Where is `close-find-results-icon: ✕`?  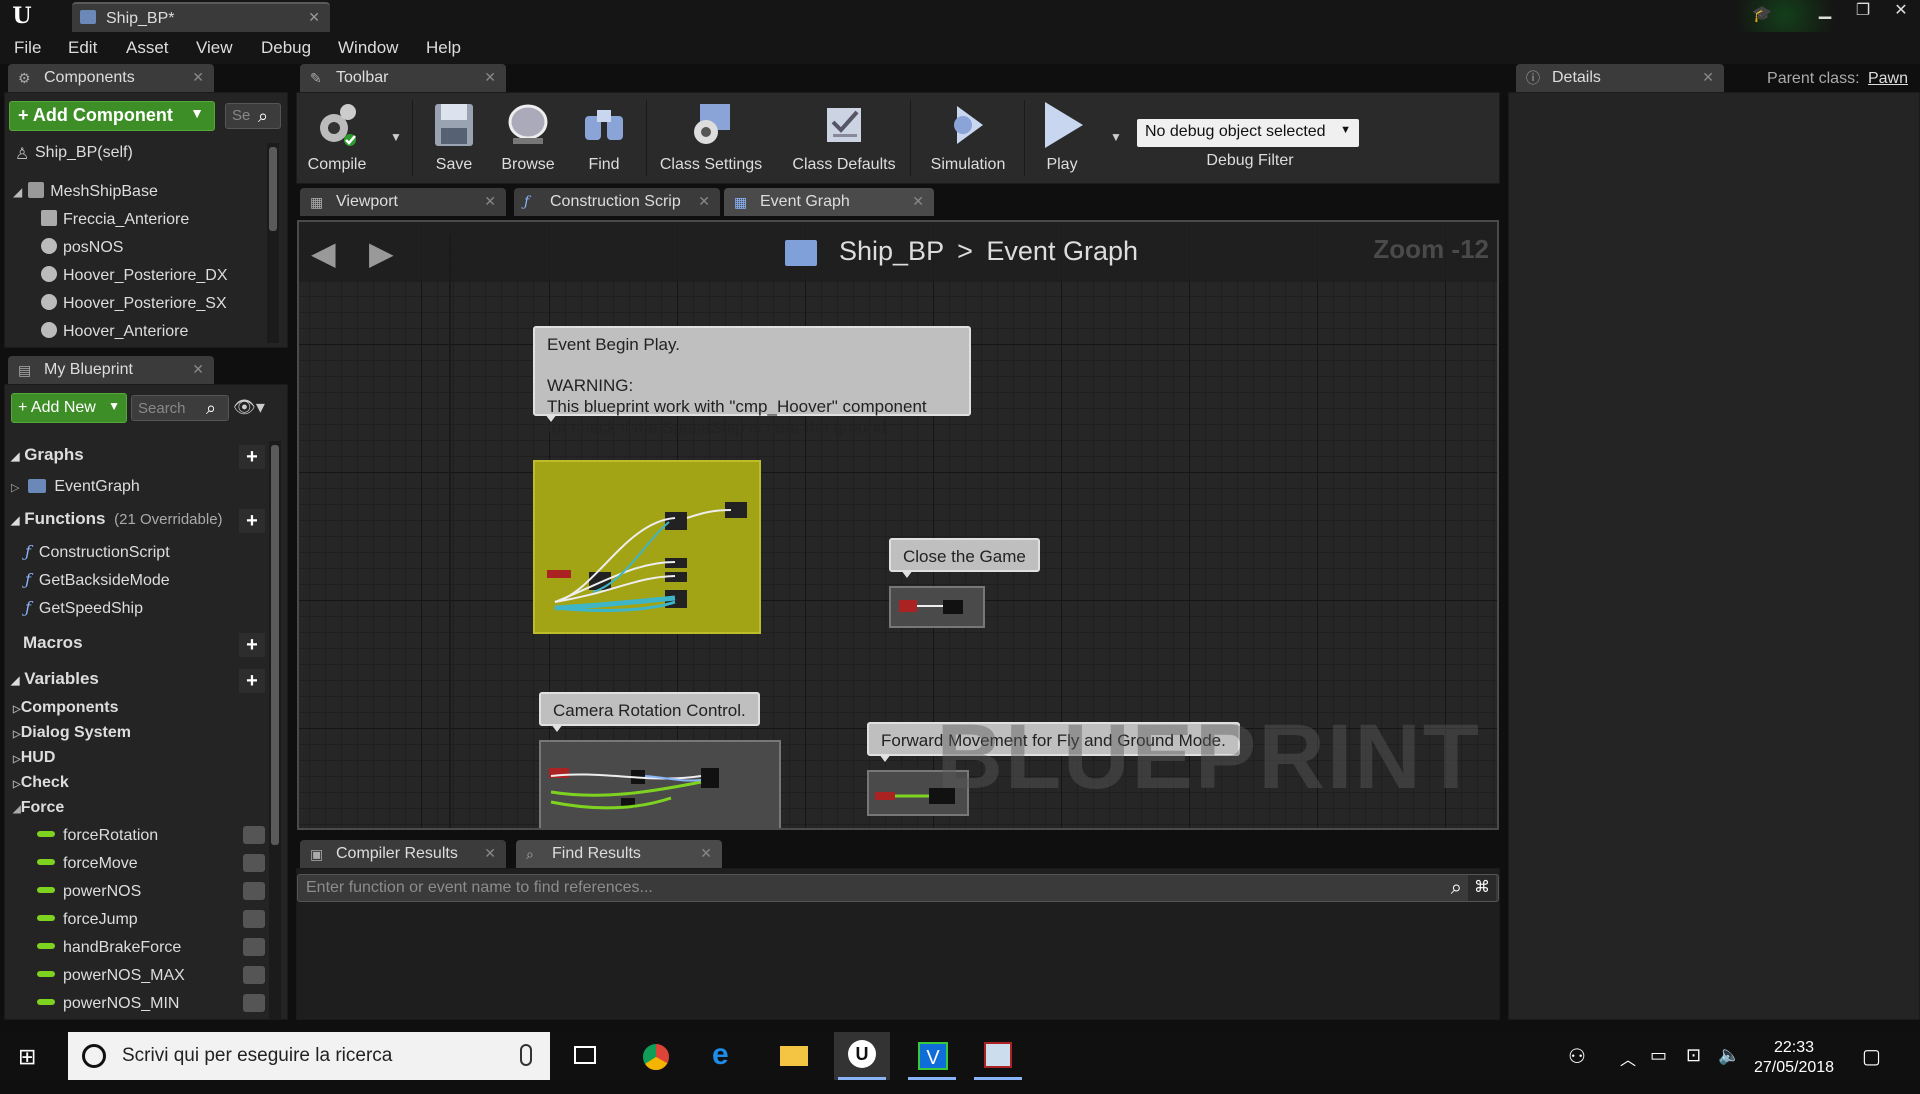 close-find-results-icon: ✕ is located at coordinates (706, 853).